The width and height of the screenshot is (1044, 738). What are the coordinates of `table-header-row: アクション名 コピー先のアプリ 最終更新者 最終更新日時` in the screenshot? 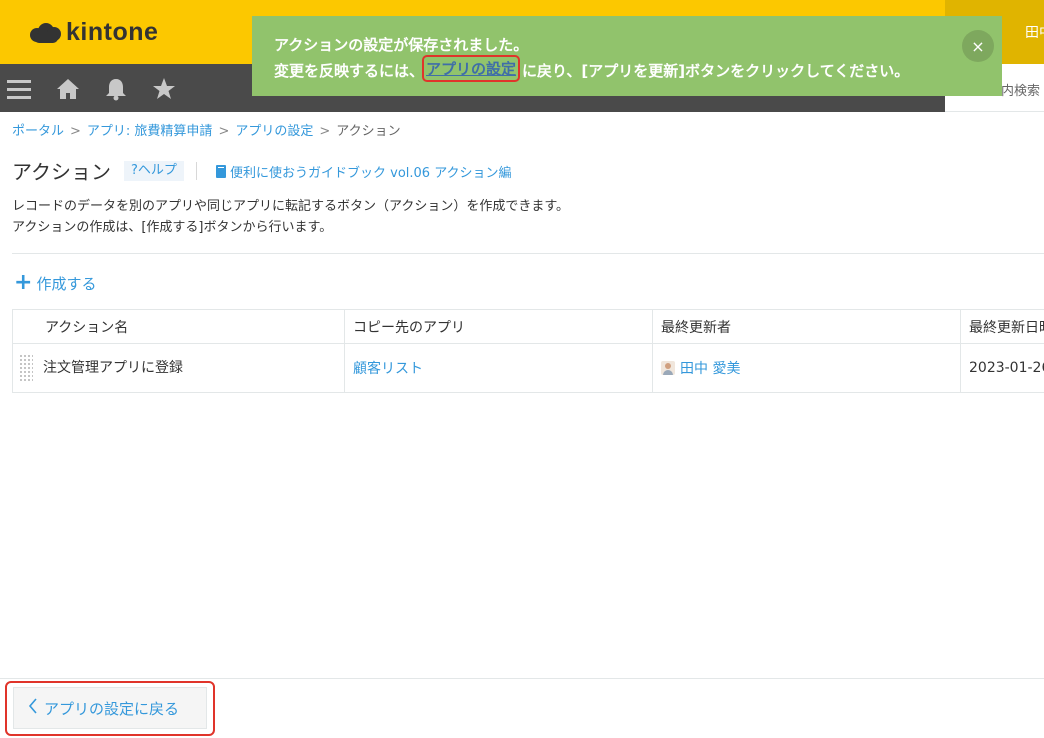 It's located at (528, 326).